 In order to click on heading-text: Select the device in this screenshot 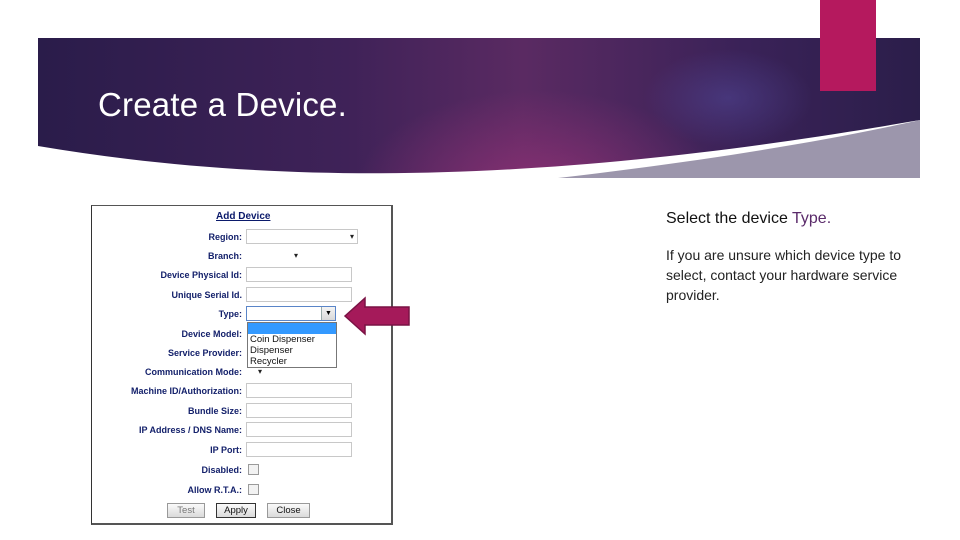, I will do `click(729, 218)`.